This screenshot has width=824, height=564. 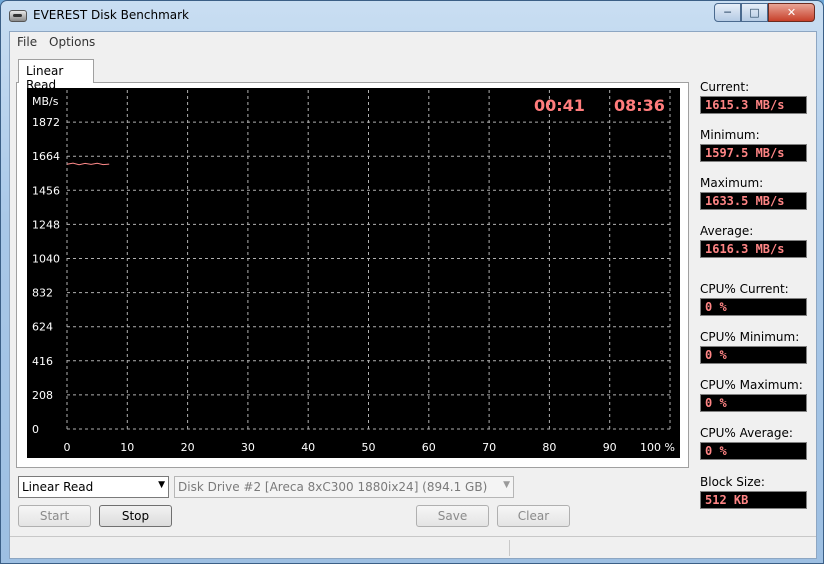 I want to click on x-tick-label: 90, so click(x=610, y=447).